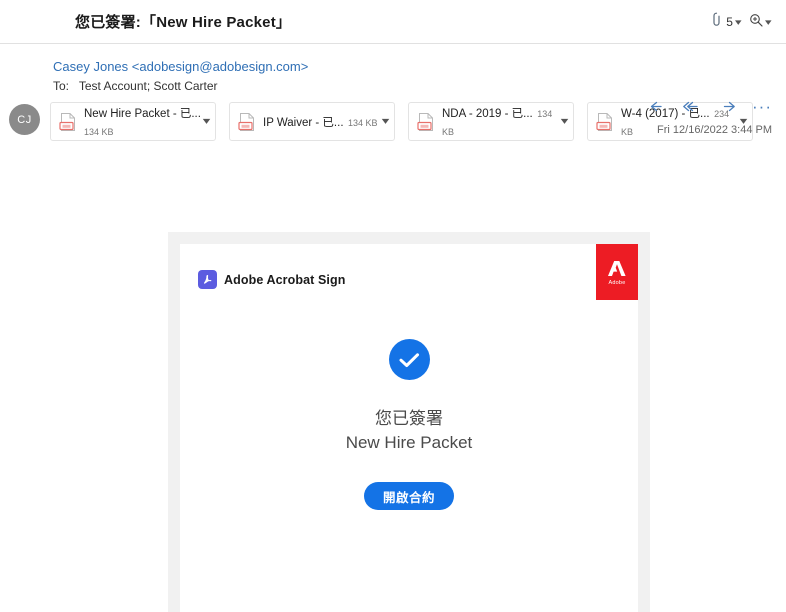  What do you see at coordinates (714, 130) in the screenshot?
I see `message-date: Fri 12/16/2022 3:44 PM` at bounding box center [714, 130].